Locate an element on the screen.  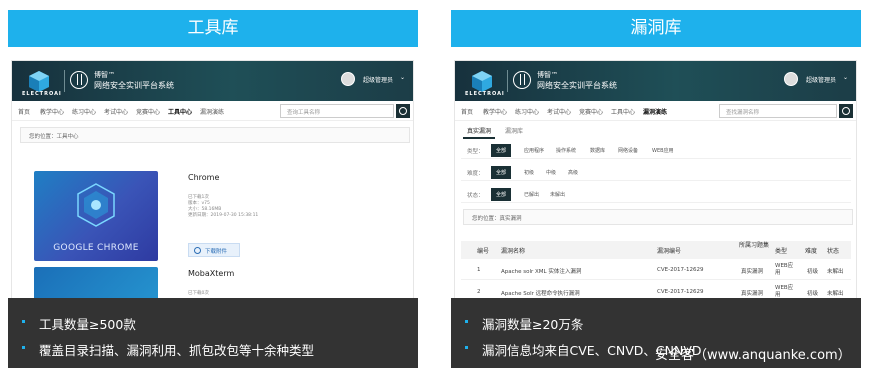
table-header: 编号 漏洞名称 漏洞编号 所属习题集 类型 难度 状态 is located at coordinates (656, 250).